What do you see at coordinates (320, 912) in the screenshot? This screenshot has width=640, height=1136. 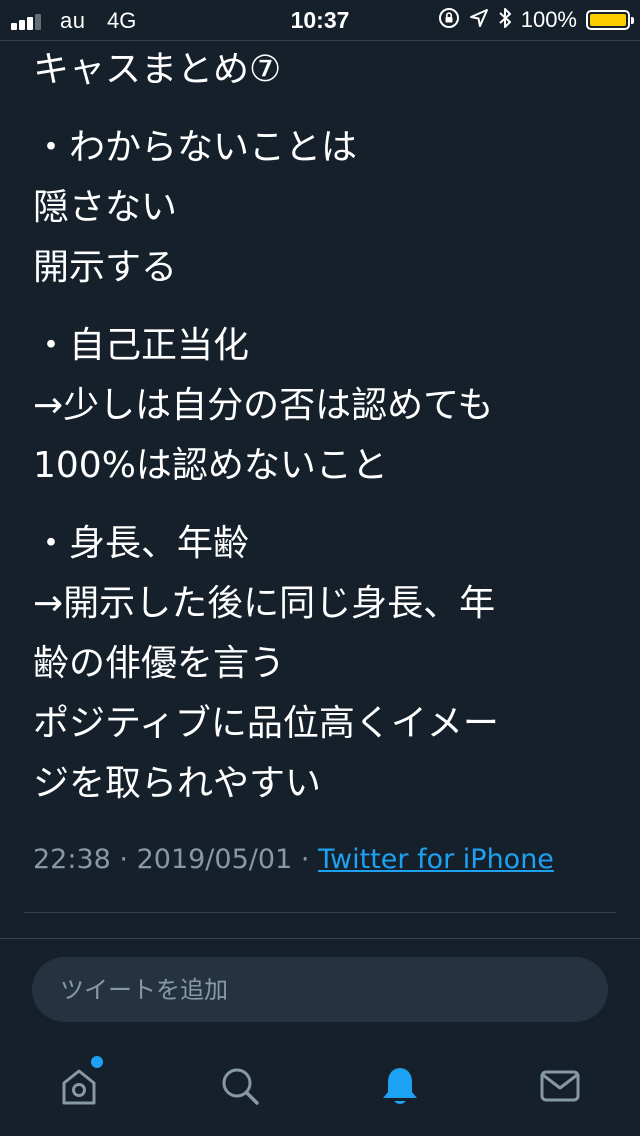 I see `meta-divider` at bounding box center [320, 912].